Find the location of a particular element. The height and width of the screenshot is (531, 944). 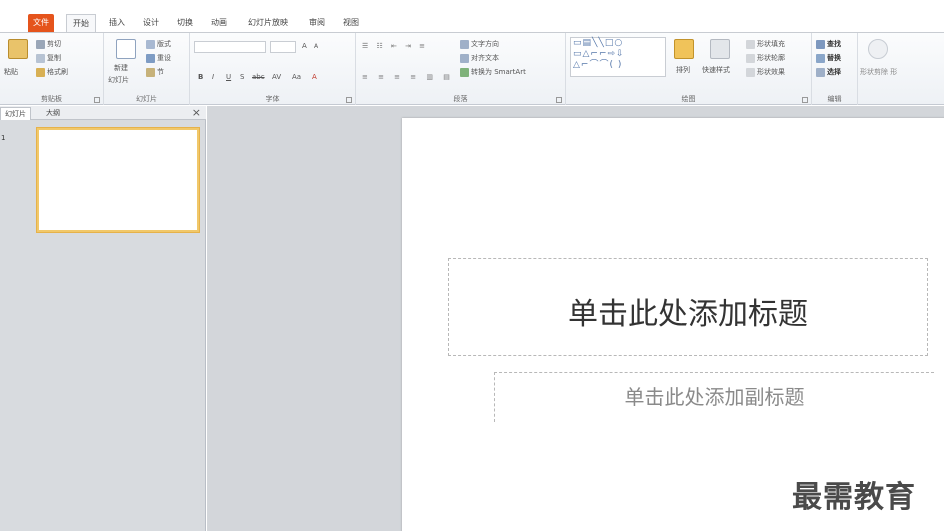

list-buttons: ☰ ☷ ⇤ ⇥ ≡ is located at coordinates (395, 46).